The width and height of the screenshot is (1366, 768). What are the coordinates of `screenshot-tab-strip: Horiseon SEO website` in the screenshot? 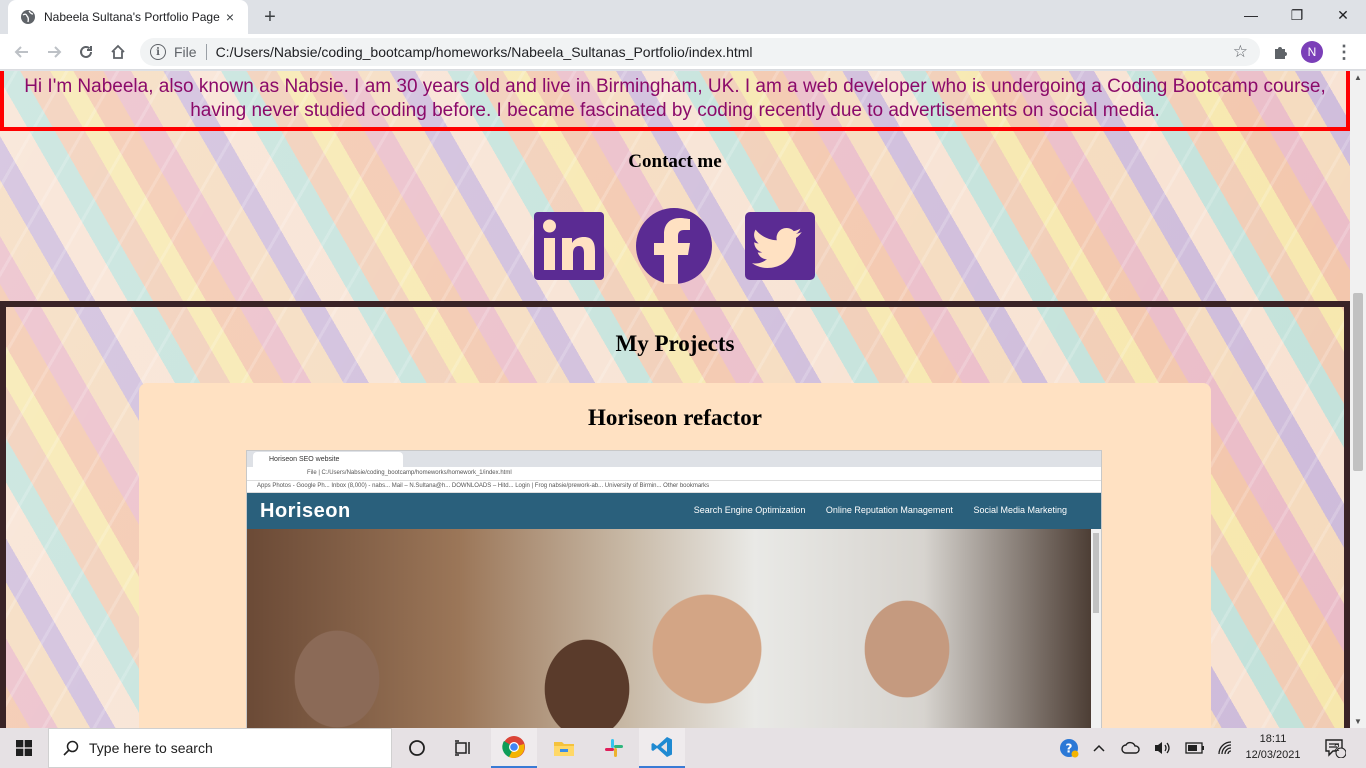 It's located at (674, 459).